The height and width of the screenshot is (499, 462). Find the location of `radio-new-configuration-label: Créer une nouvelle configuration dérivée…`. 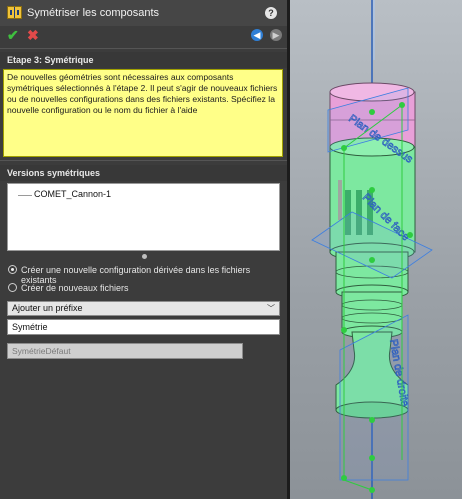

radio-new-configuration-label: Créer une nouvelle configuration dérivée… is located at coordinates (154, 275).